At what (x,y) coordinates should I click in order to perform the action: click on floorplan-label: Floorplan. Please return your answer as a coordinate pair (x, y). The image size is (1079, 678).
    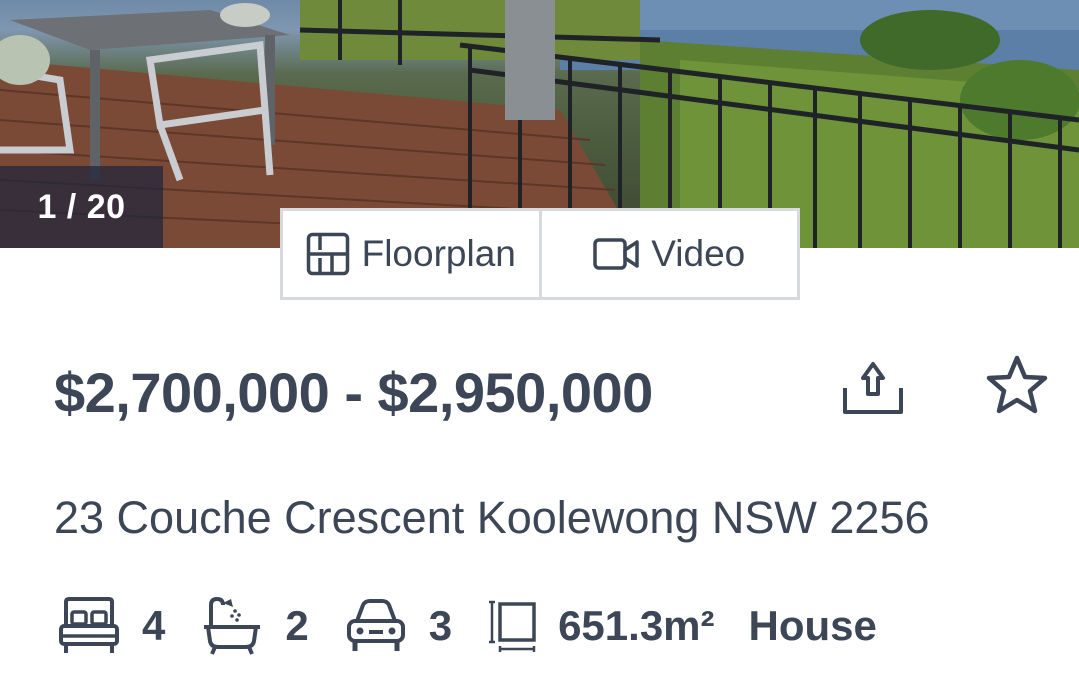
    Looking at the image, I should click on (438, 253).